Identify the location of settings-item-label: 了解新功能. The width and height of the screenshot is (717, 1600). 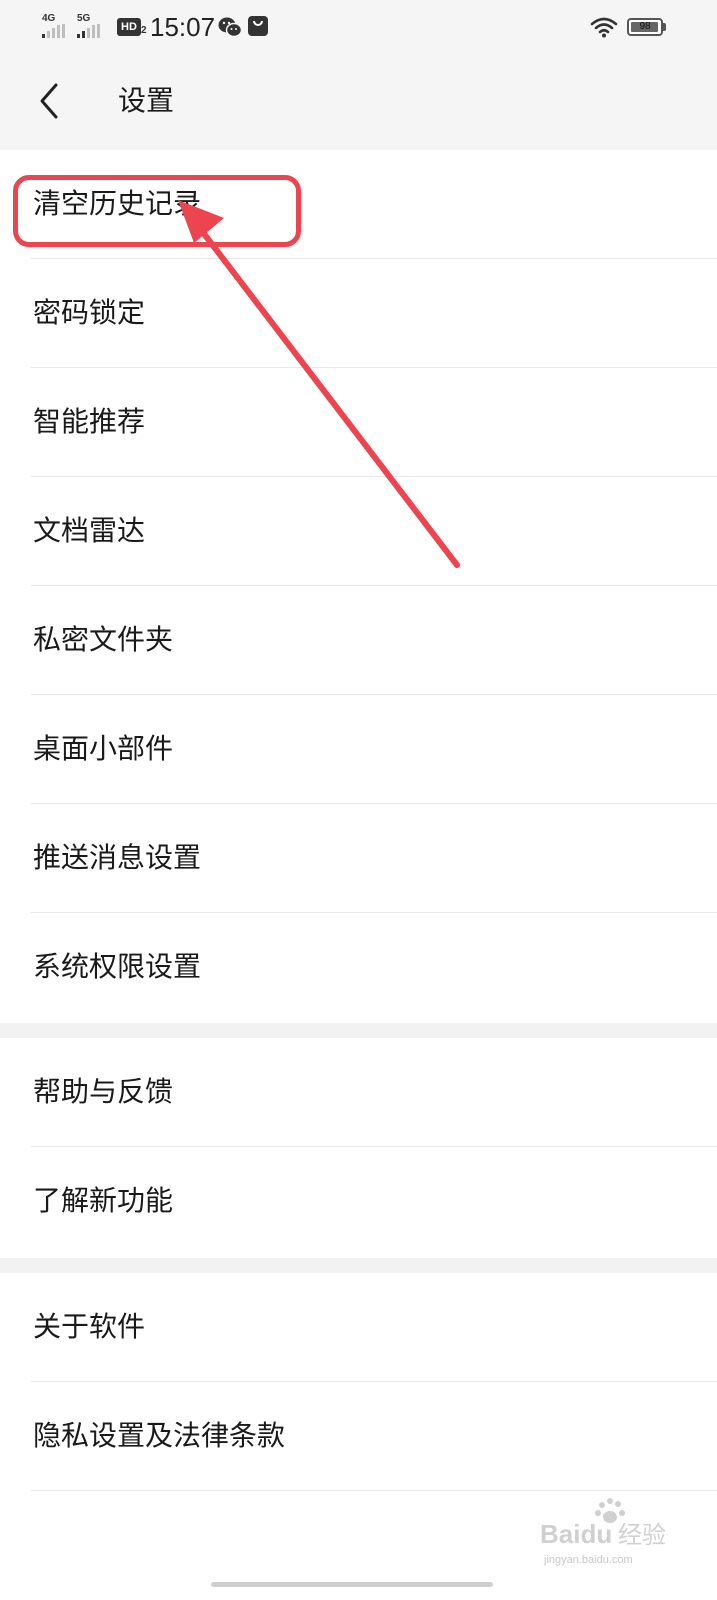
(103, 1200).